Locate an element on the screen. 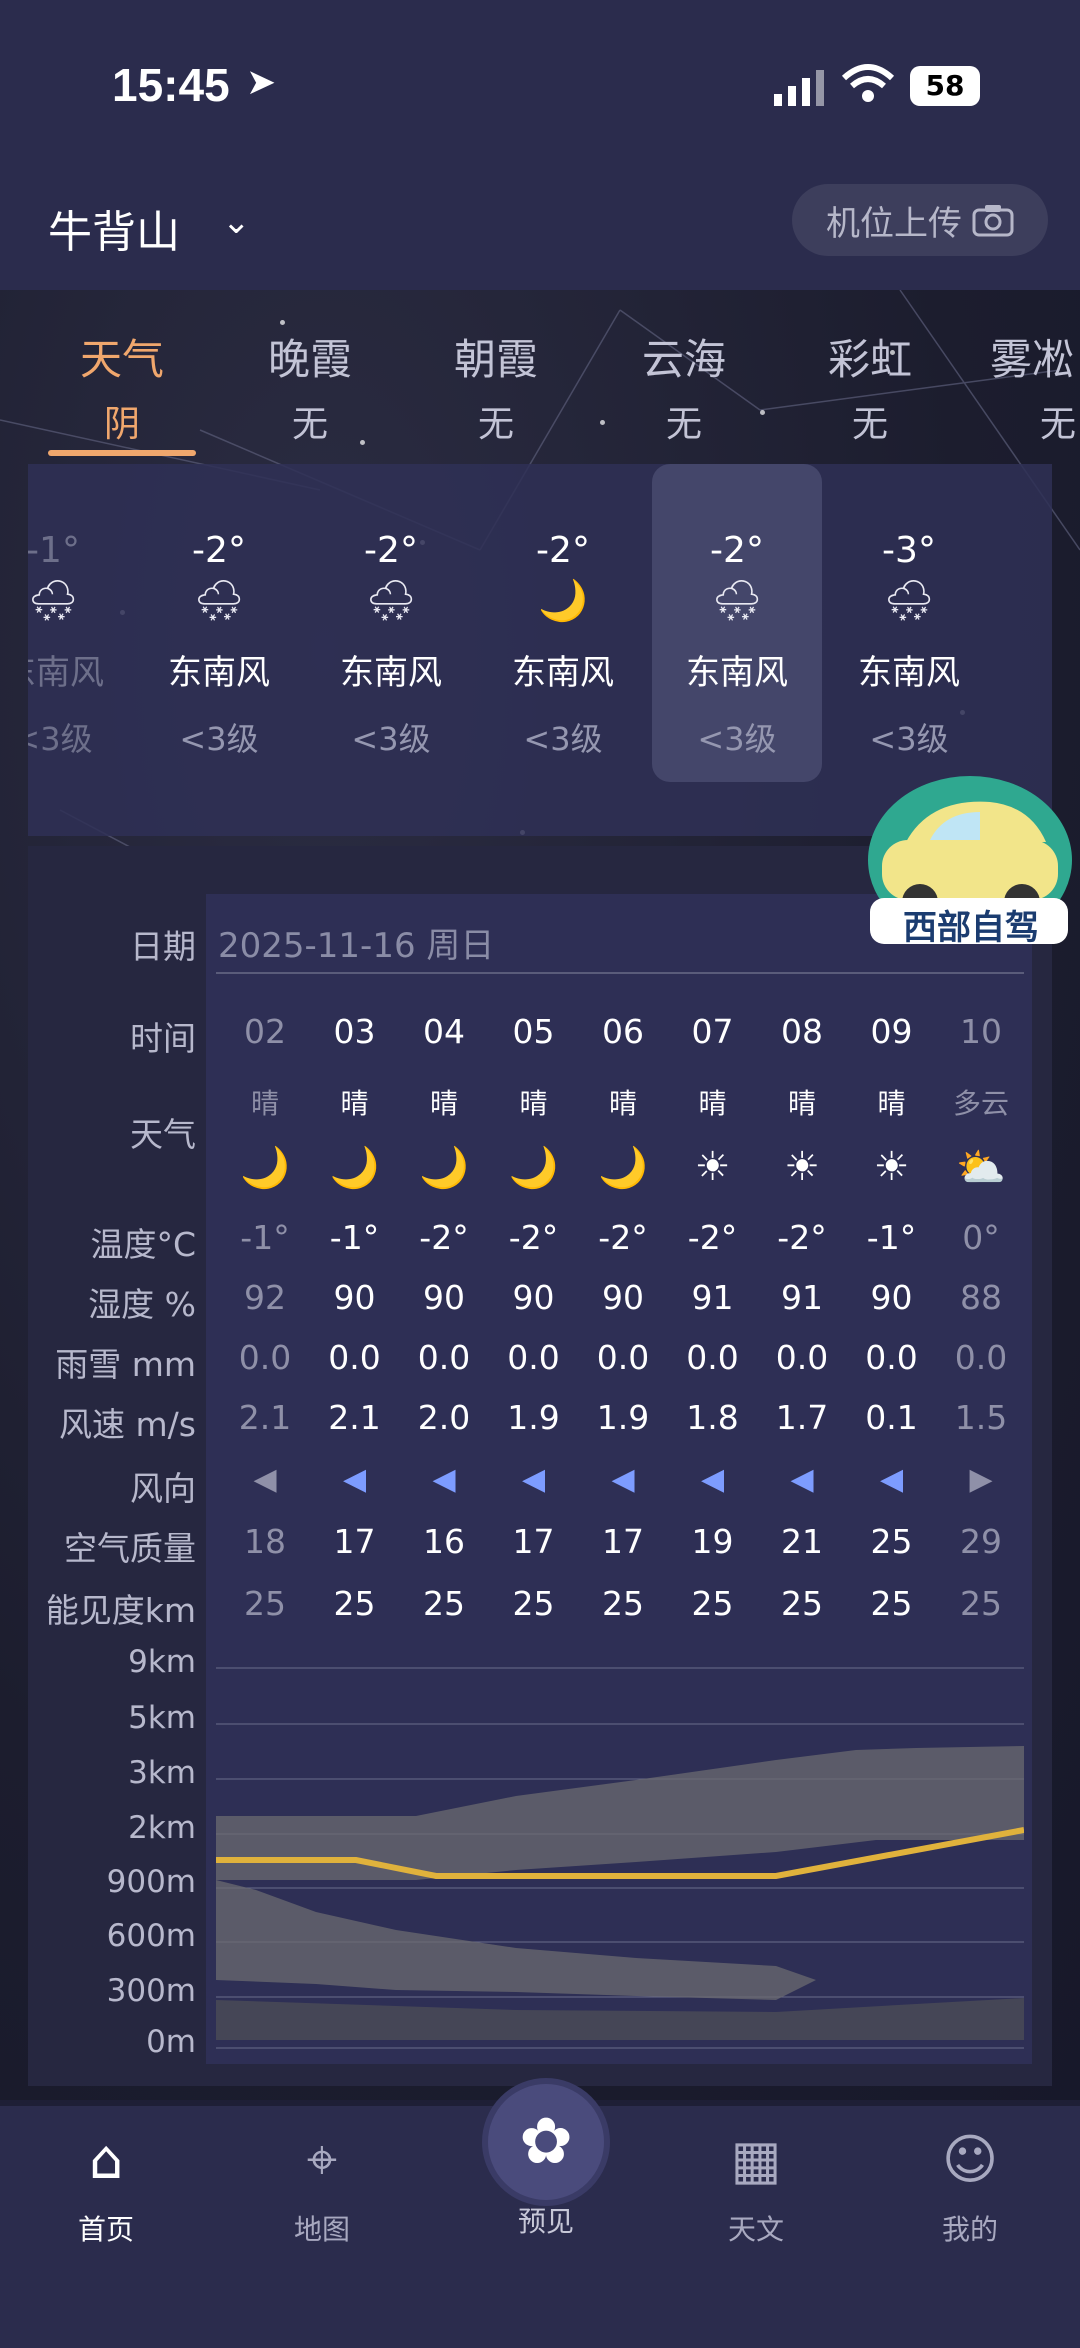 The height and width of the screenshot is (2348, 1080). cell-windspeed: 1.8 is located at coordinates (712, 1417).